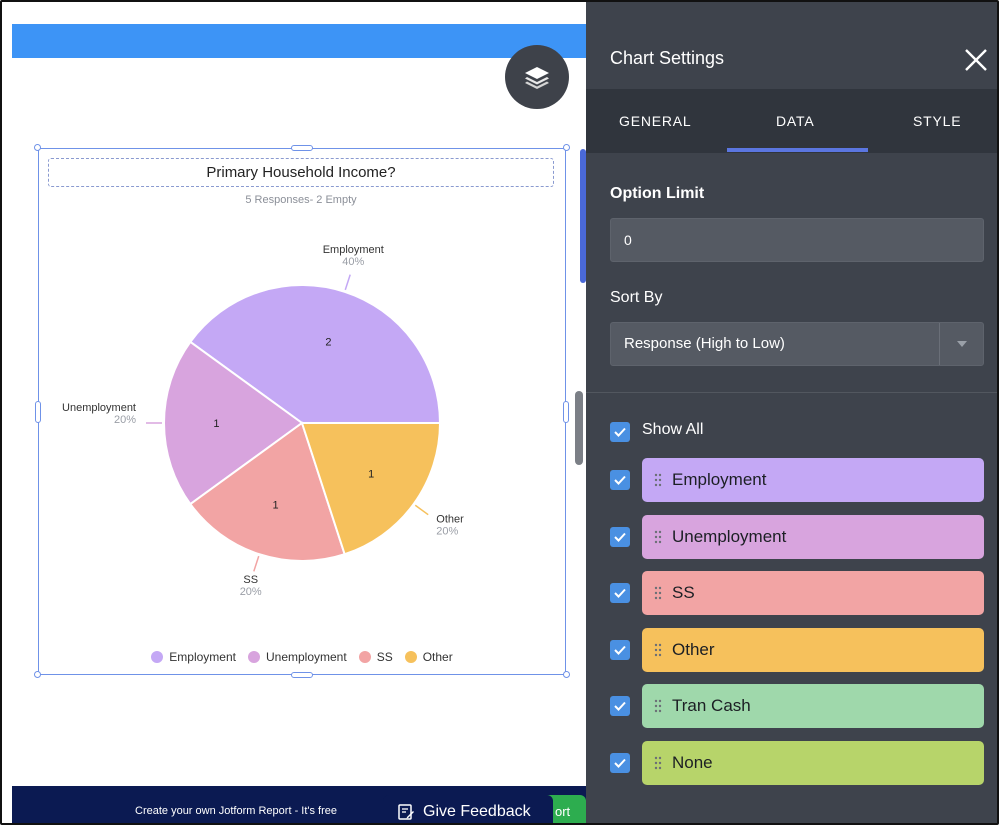 The image size is (999, 825). What do you see at coordinates (797, 150) in the screenshot?
I see `active-tab-indicator` at bounding box center [797, 150].